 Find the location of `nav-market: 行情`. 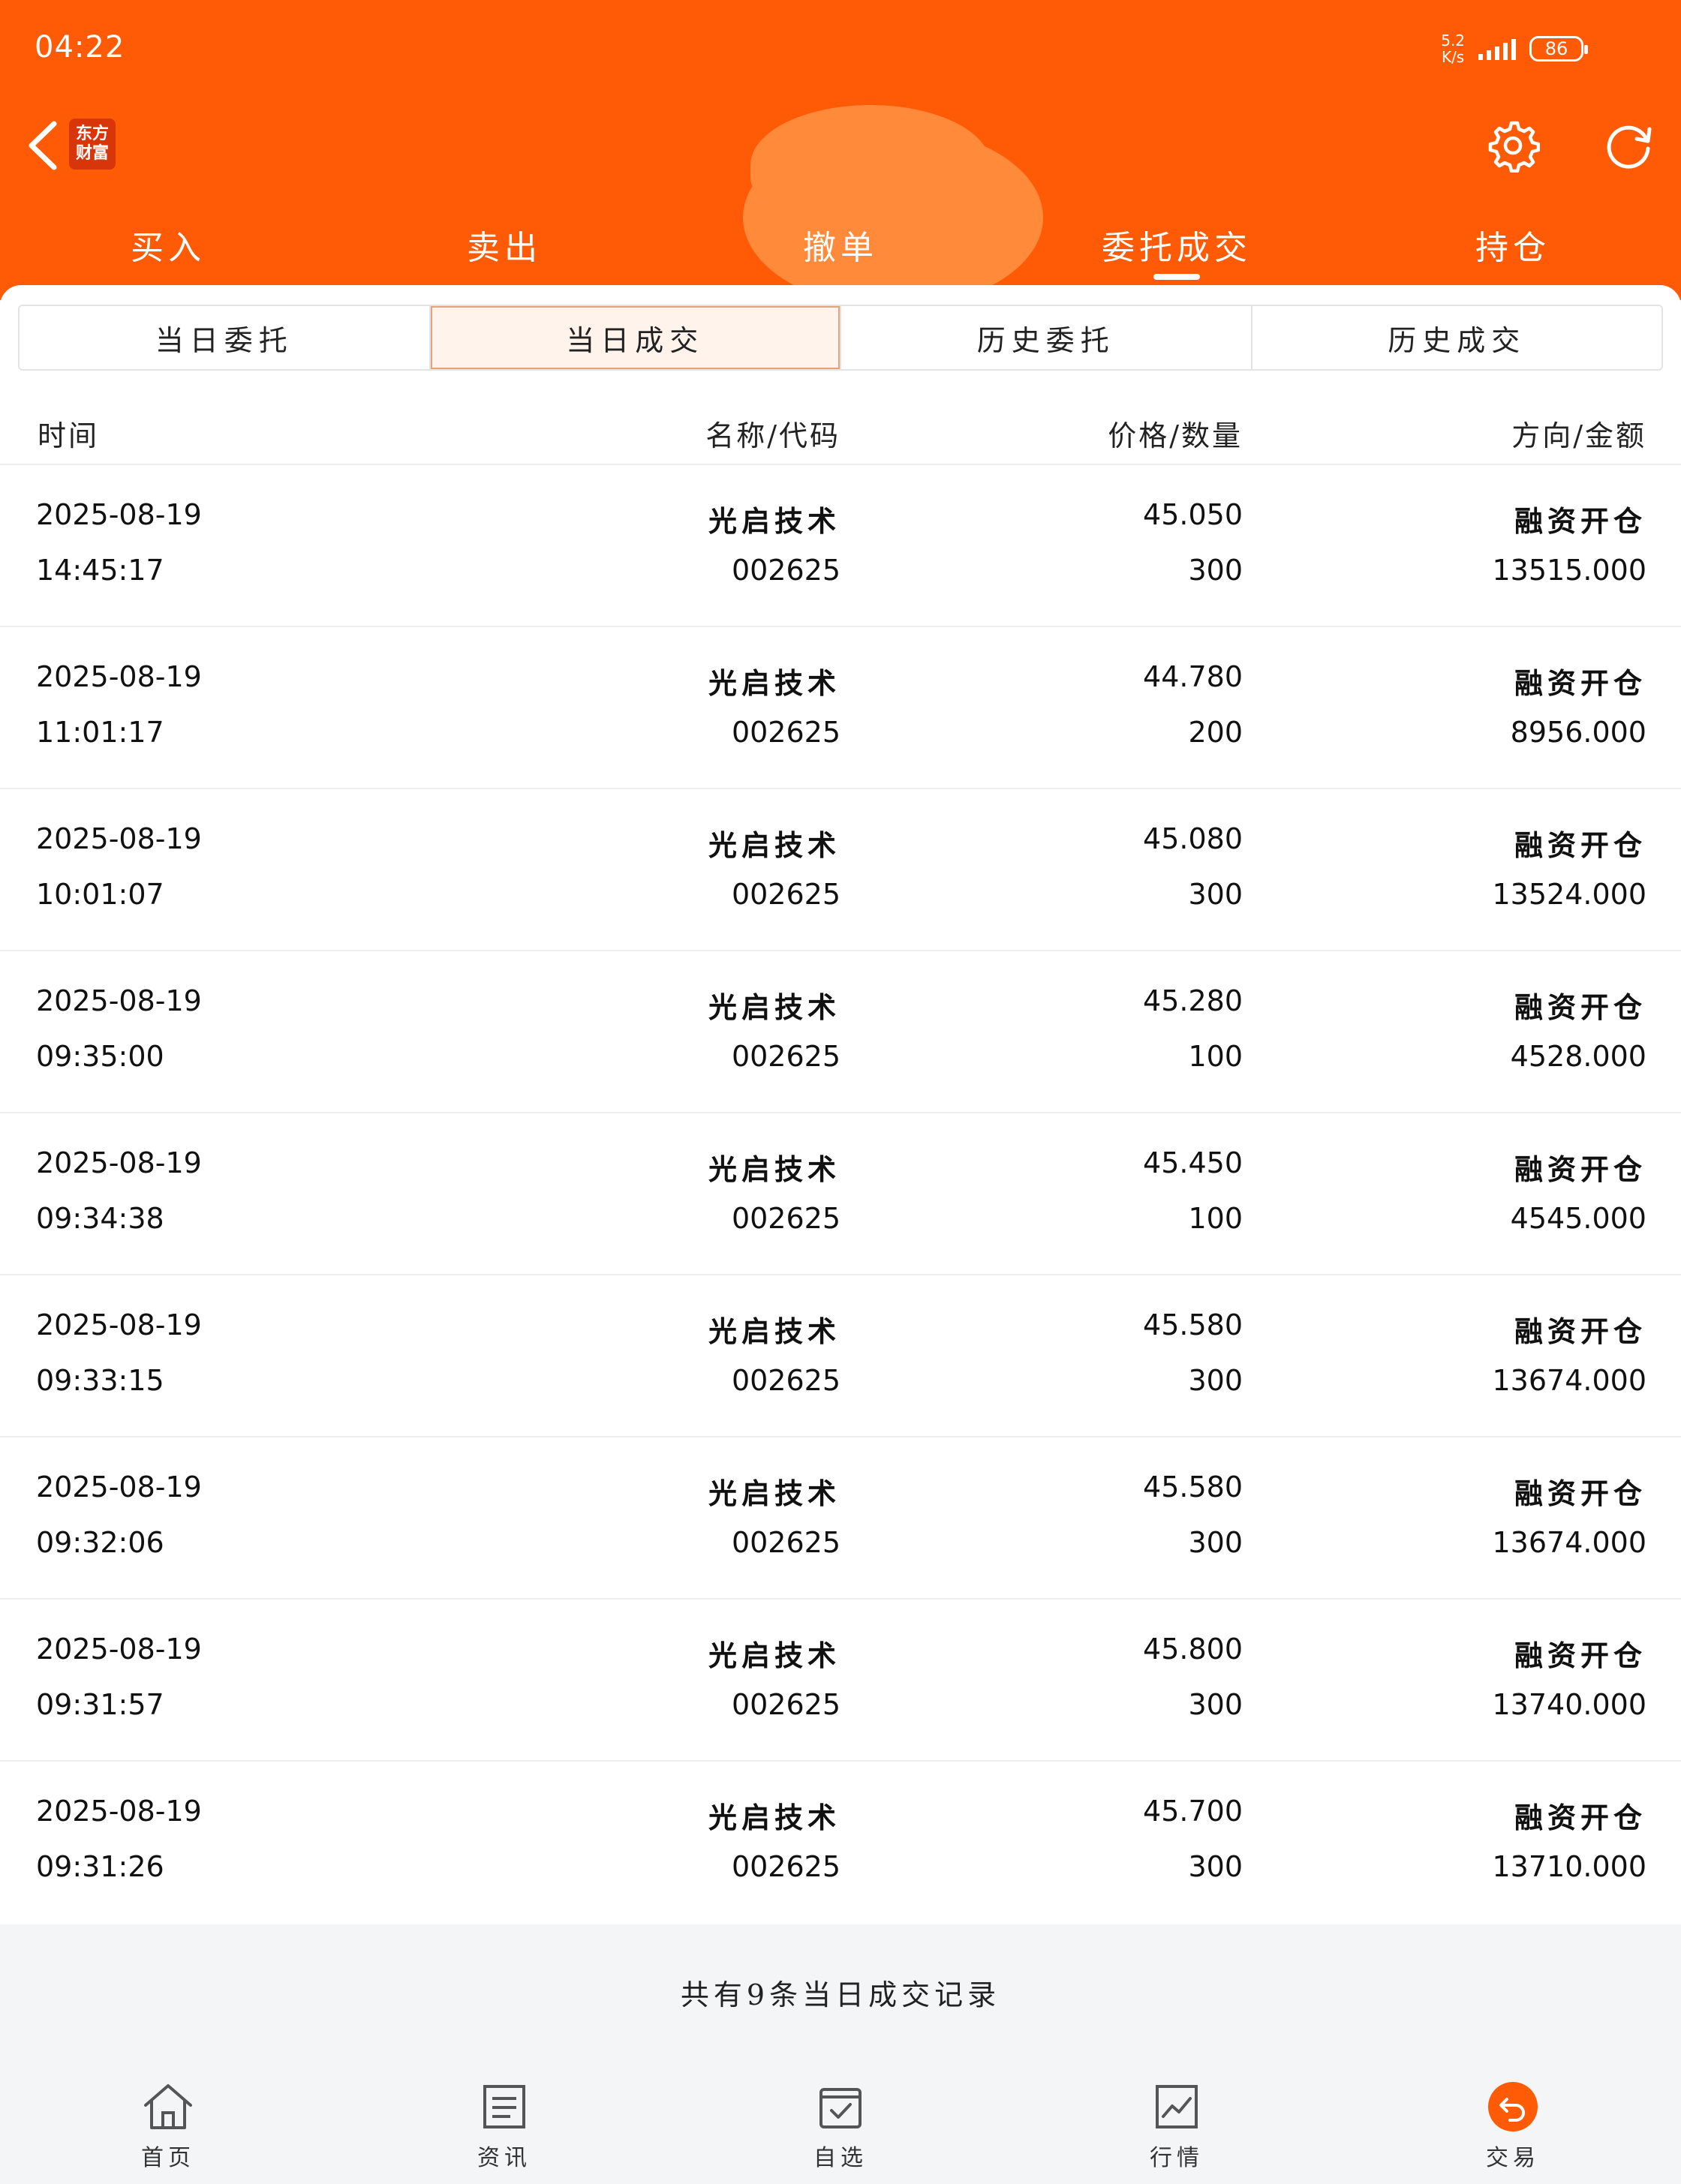

nav-market: 行情 is located at coordinates (1177, 2121).